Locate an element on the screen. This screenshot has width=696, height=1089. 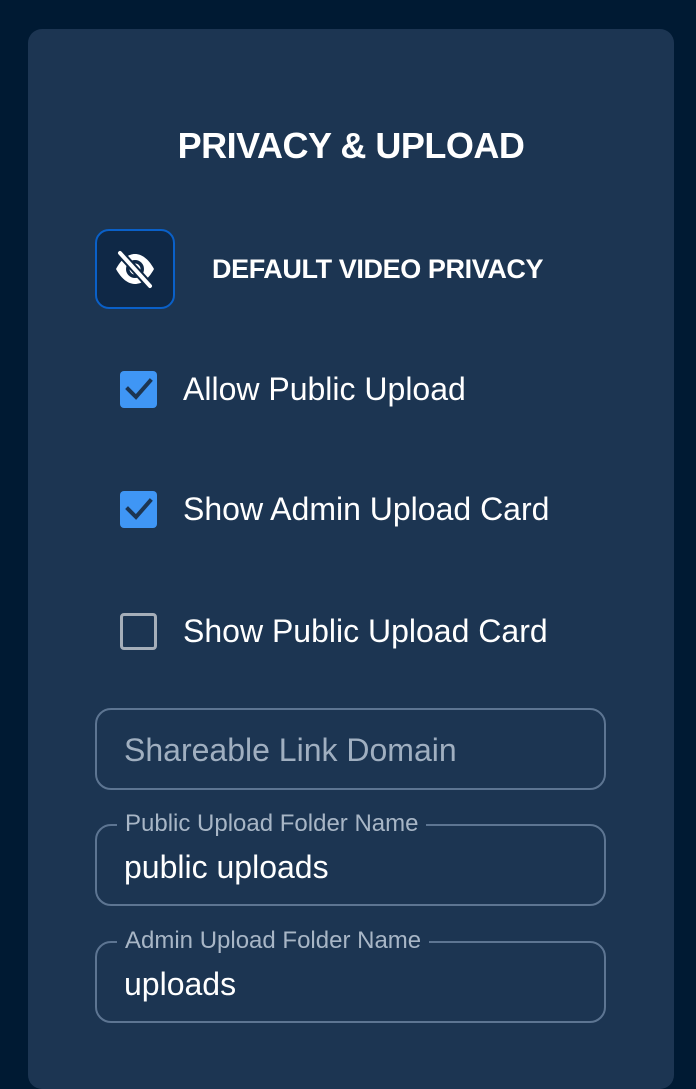
show-admin-upload-card-checkbox is located at coordinates (138, 509).